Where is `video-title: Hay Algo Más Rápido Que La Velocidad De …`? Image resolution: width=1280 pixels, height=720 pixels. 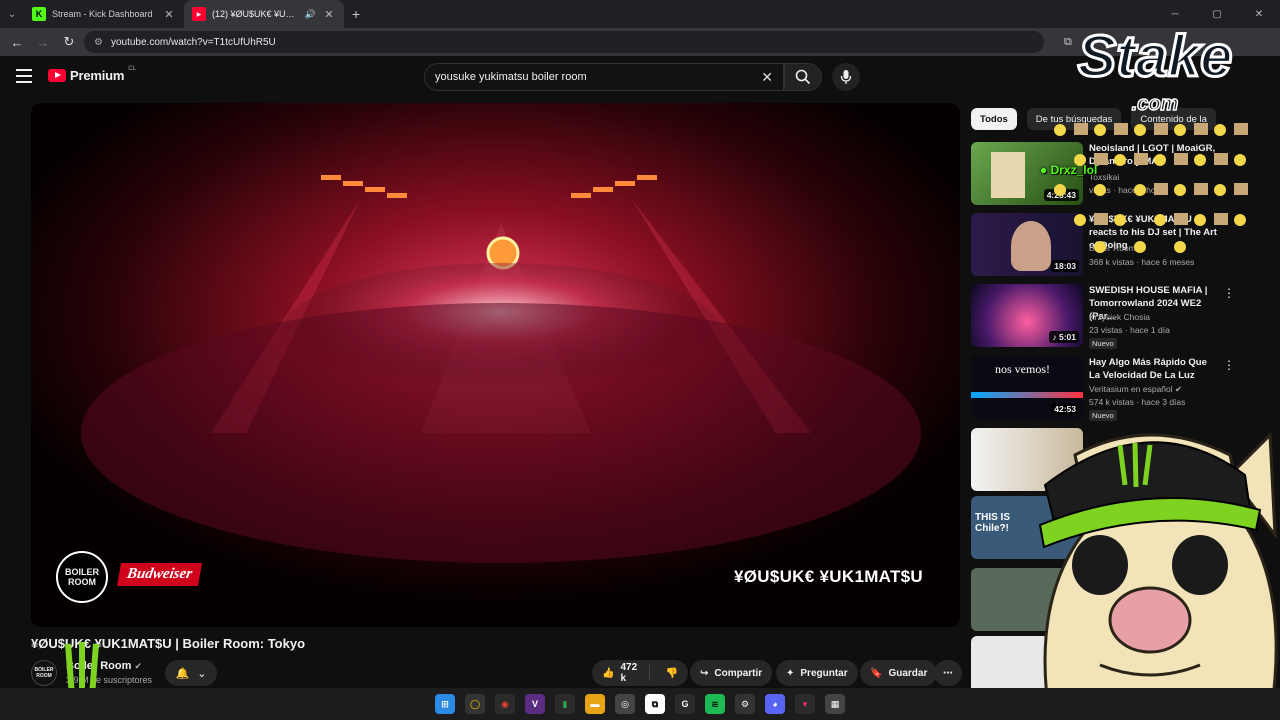
video-title: Hay Algo Más Rápido Que La Velocidad De … is located at coordinates (1148, 369).